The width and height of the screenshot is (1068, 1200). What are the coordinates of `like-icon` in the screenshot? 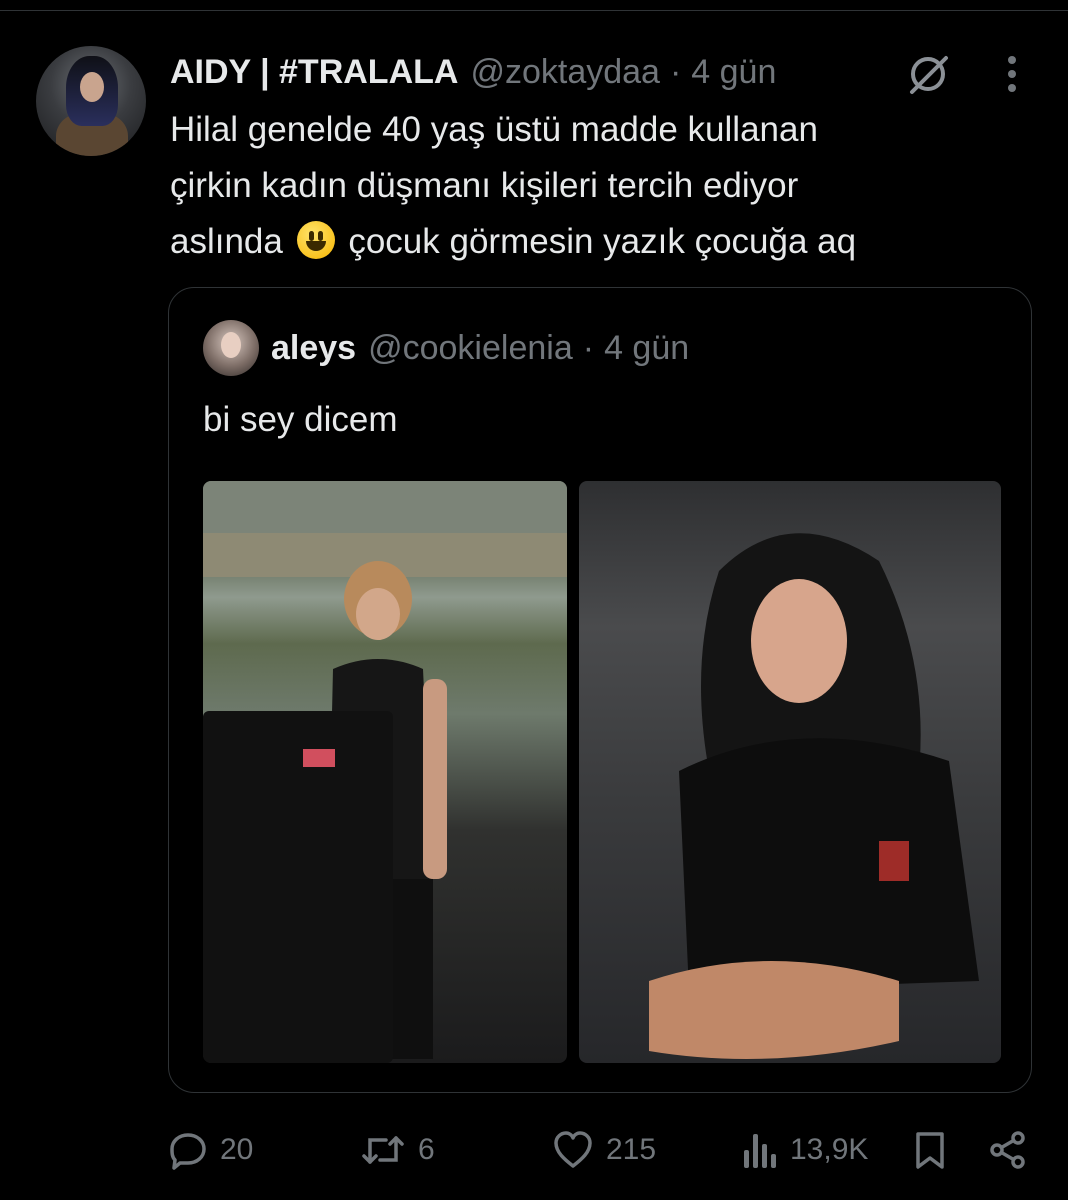 It's located at (573, 1149).